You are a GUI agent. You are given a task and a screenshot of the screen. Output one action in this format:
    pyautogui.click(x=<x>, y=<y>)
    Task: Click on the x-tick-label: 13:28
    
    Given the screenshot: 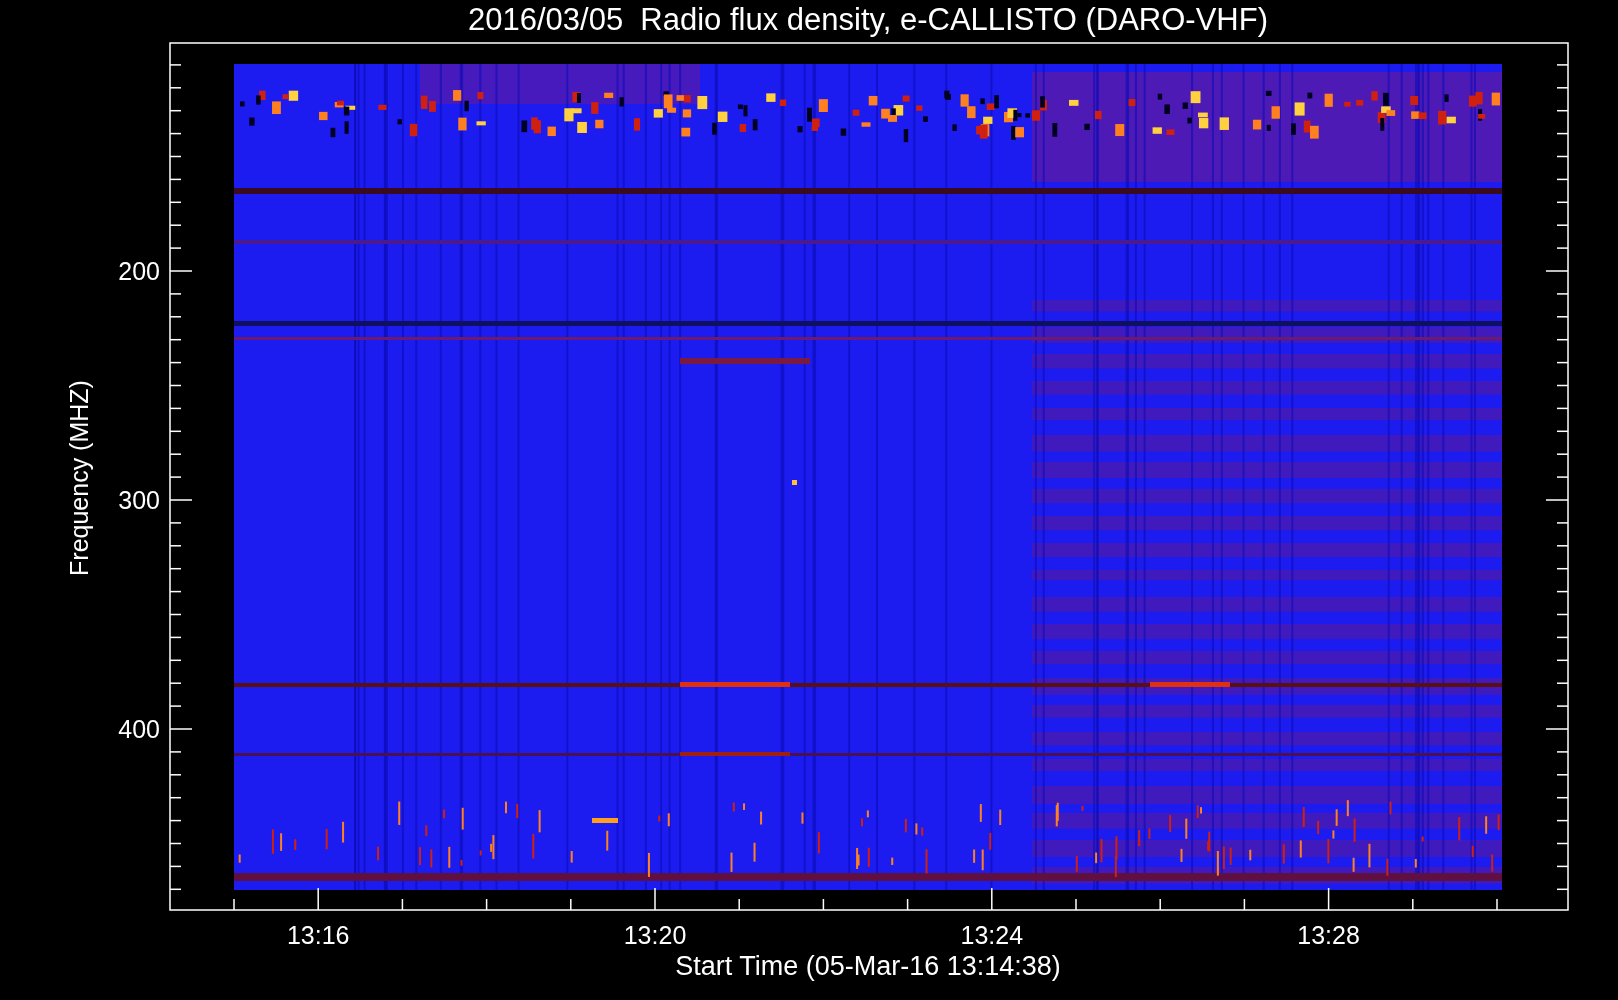 What is the action you would take?
    pyautogui.click(x=1328, y=935)
    